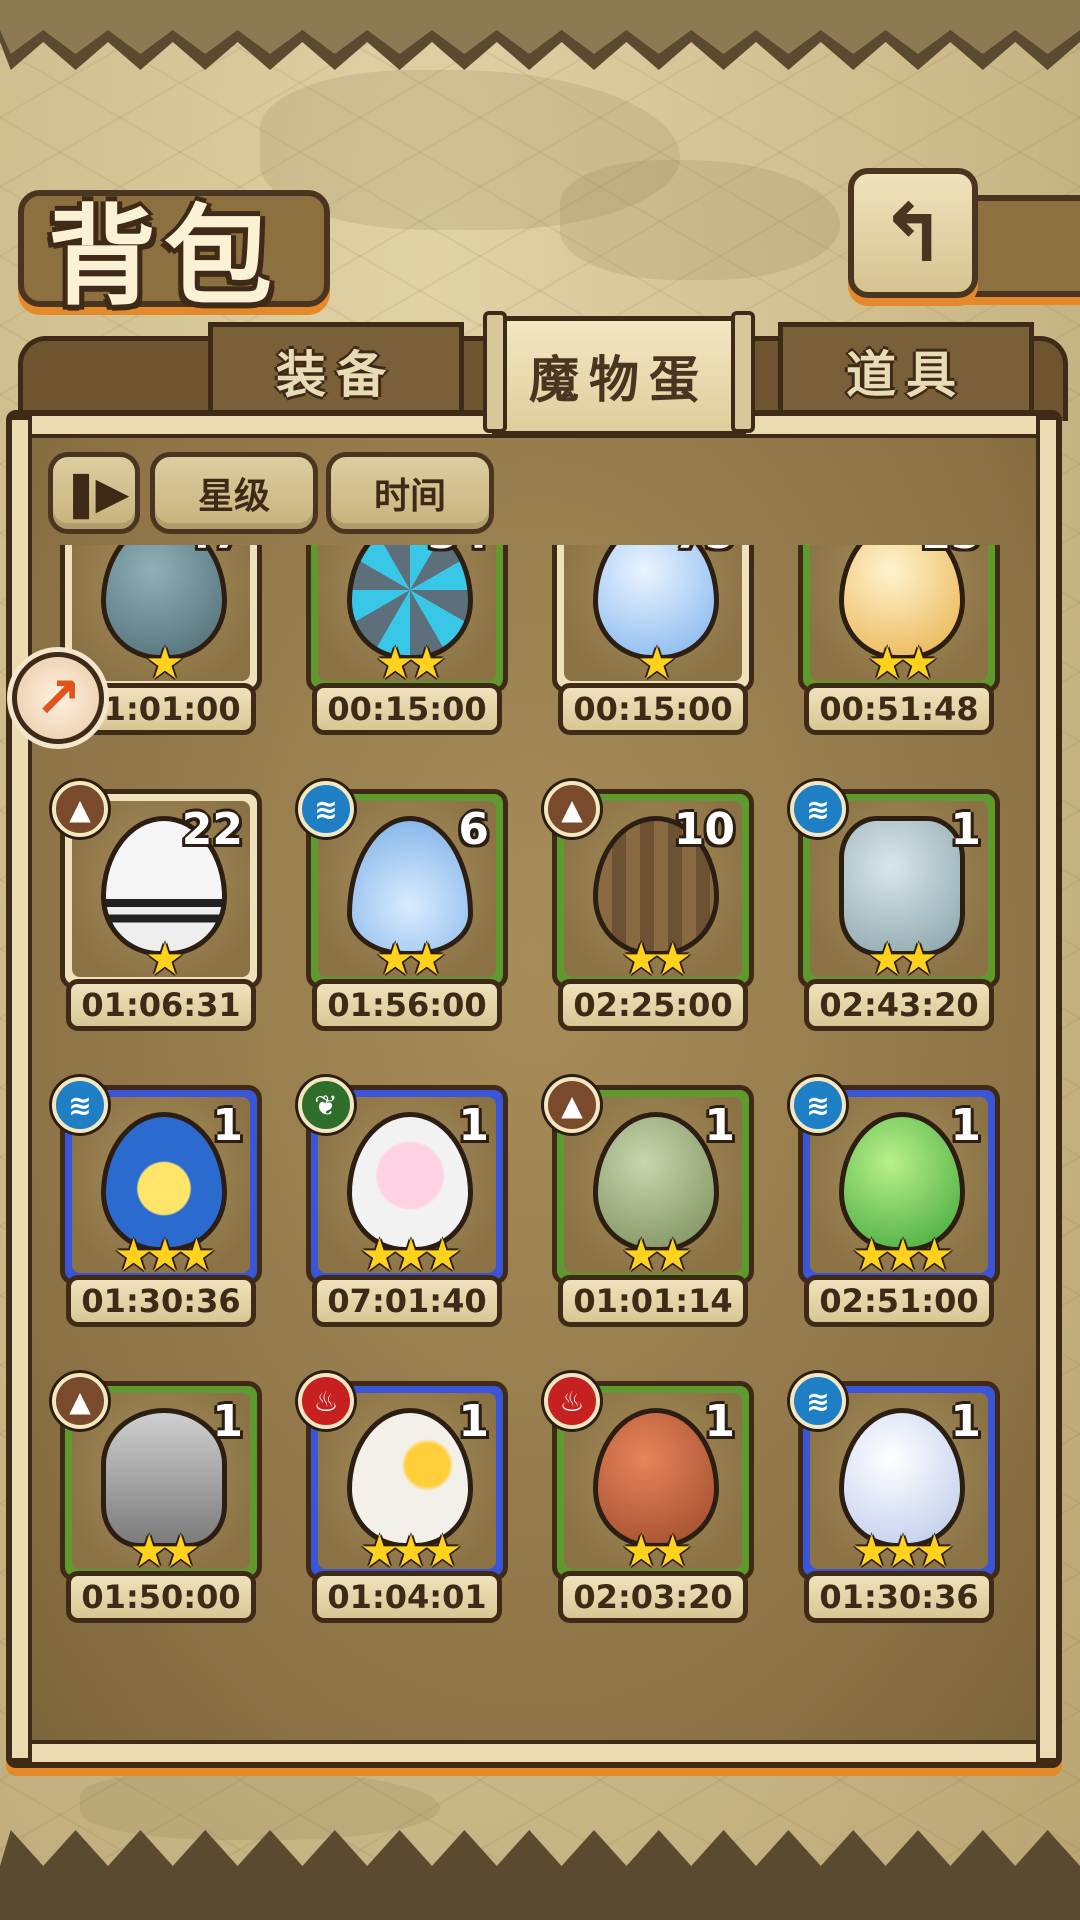 The height and width of the screenshot is (1920, 1080). I want to click on egg-slot: 1 ★★★ ♨ 01:04:01, so click(403, 1498).